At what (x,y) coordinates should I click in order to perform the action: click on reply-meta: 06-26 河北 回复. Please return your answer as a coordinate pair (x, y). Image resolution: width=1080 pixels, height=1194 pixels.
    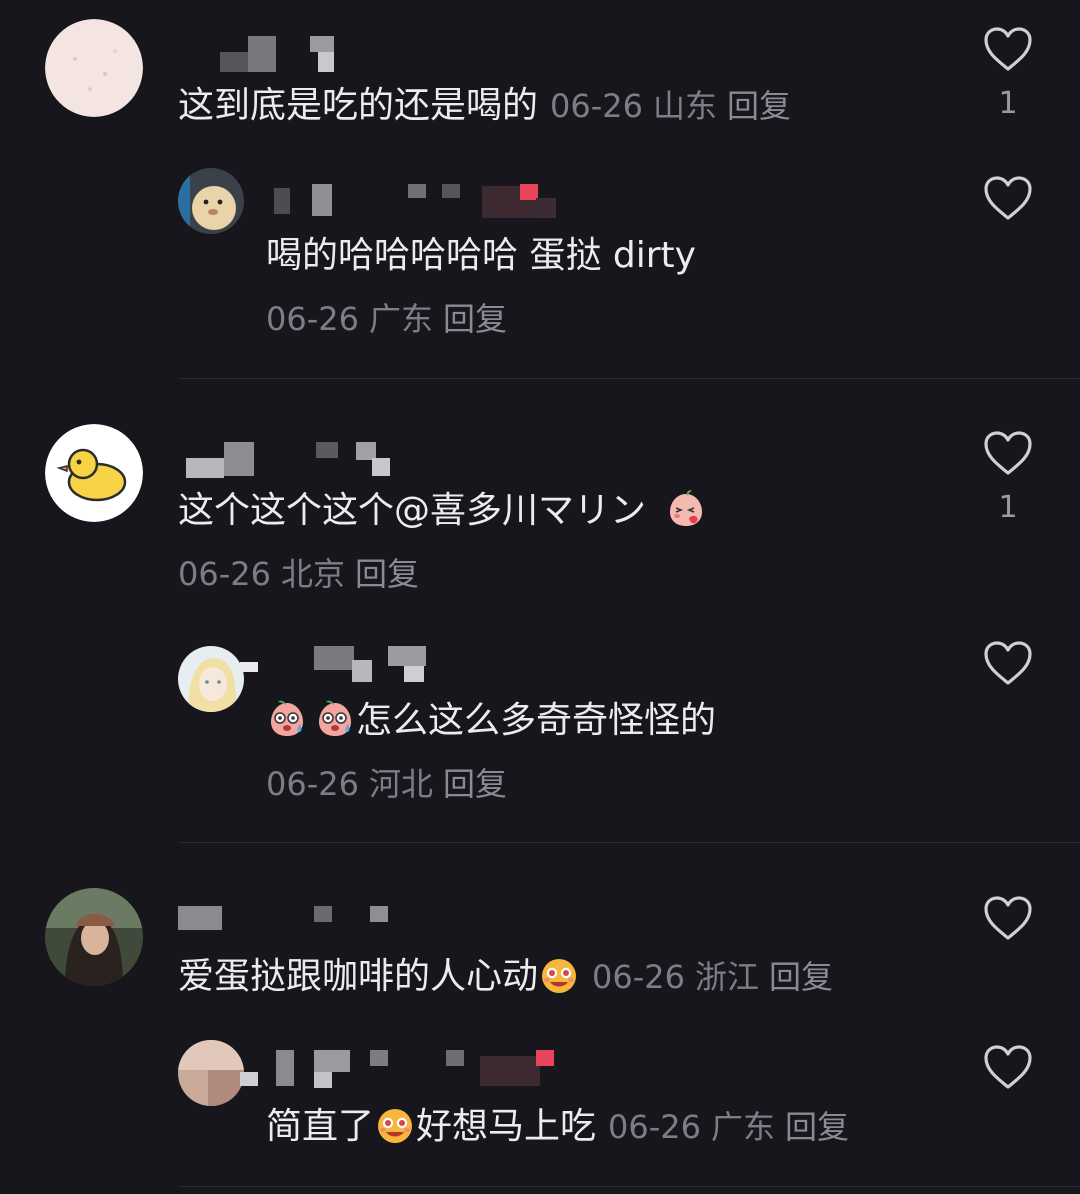
    Looking at the image, I should click on (391, 784).